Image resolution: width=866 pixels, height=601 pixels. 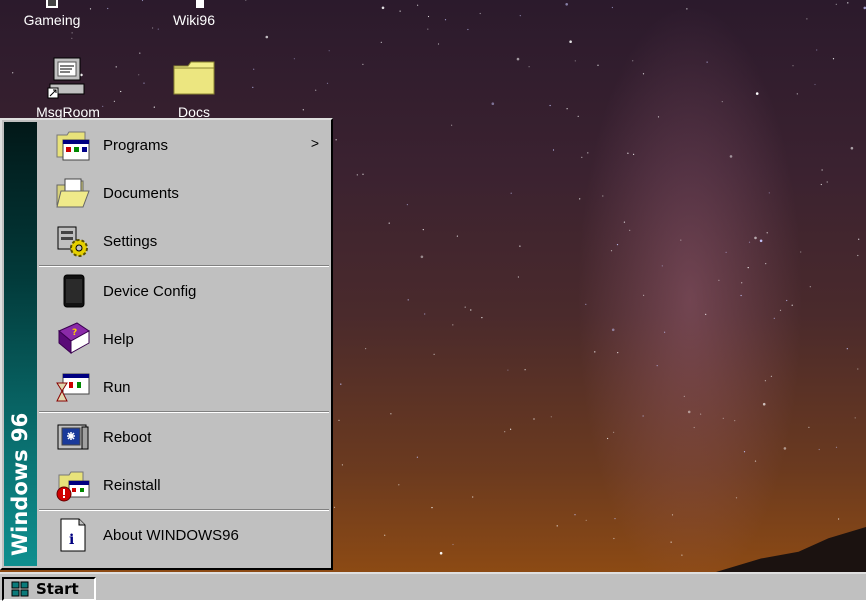 I want to click on svg-text: i, so click(x=71, y=540).